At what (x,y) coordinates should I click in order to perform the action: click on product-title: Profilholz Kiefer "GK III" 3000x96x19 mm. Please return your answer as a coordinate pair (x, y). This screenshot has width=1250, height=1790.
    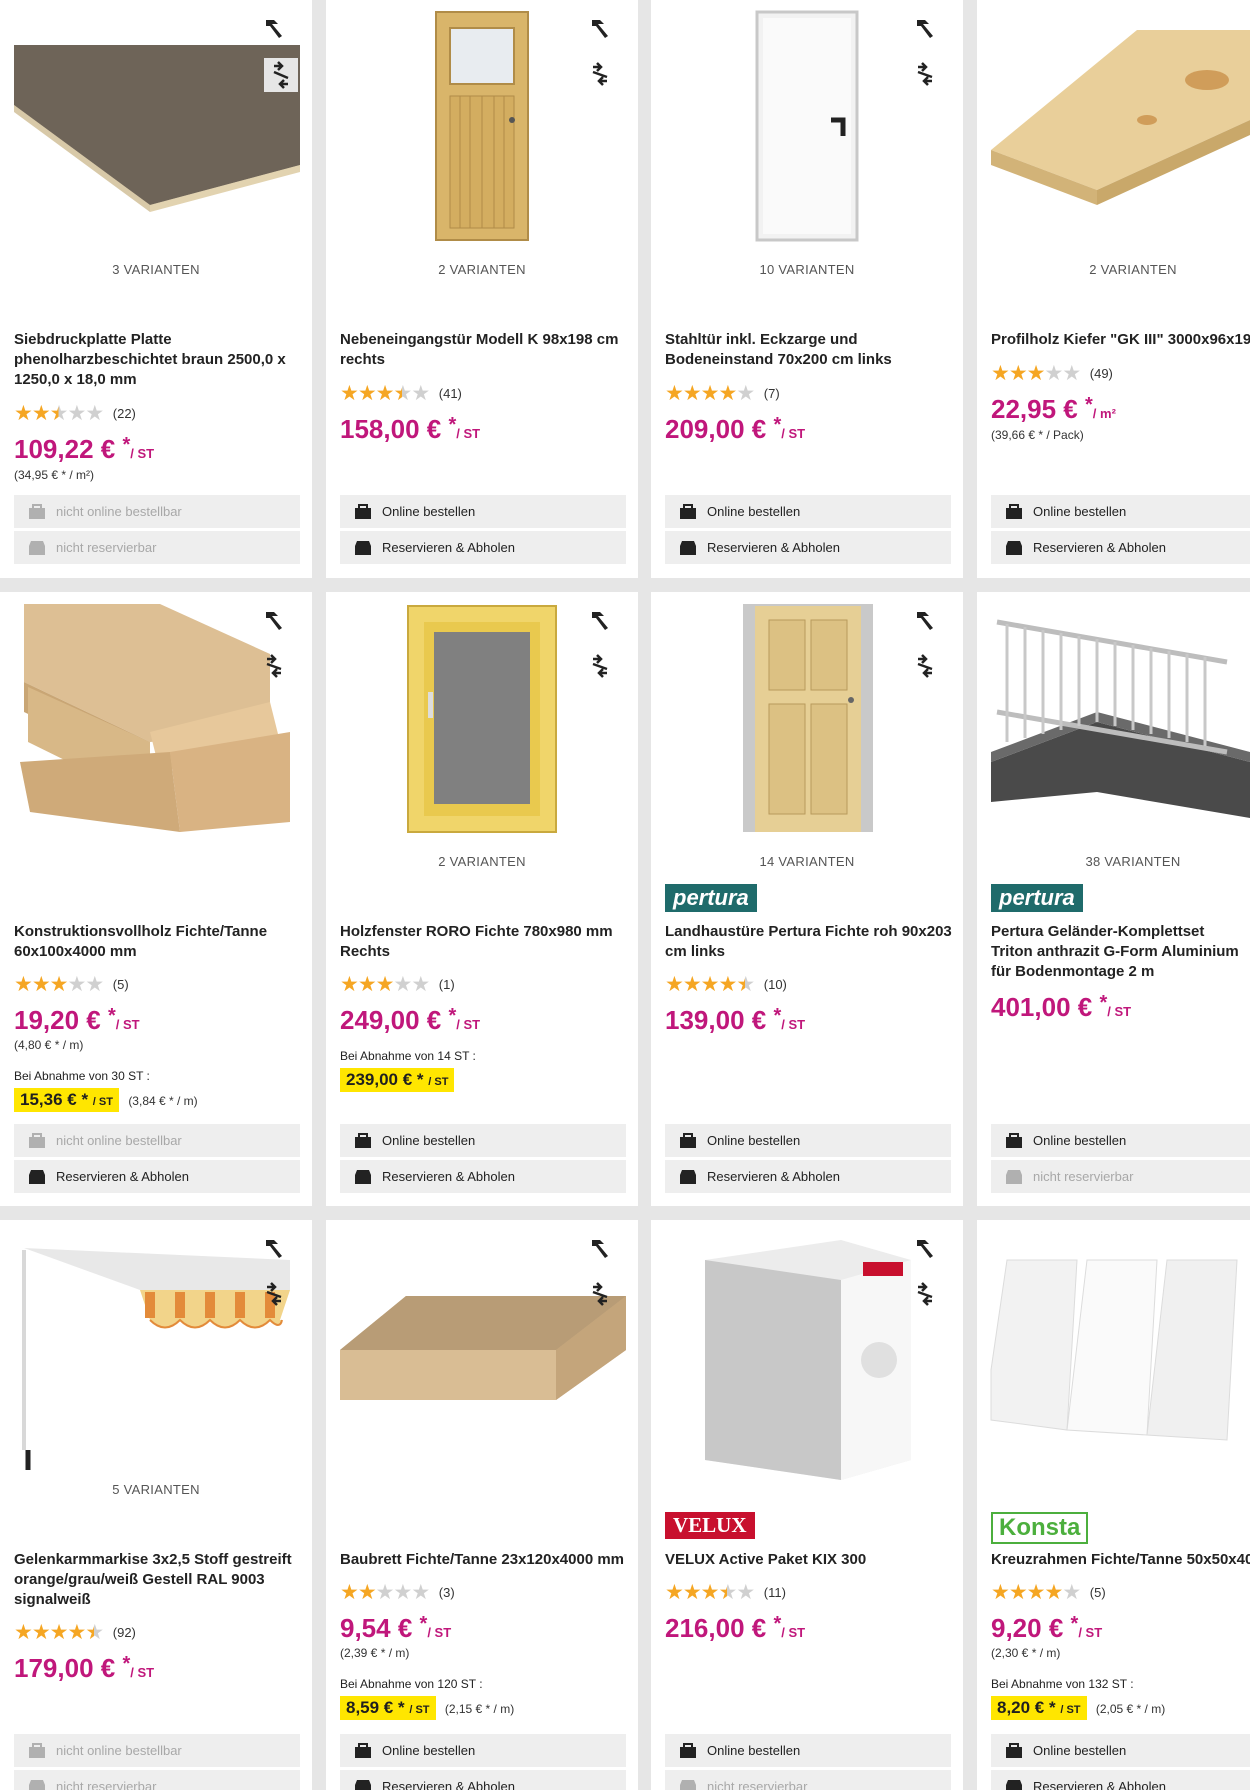
    Looking at the image, I should click on (1120, 340).